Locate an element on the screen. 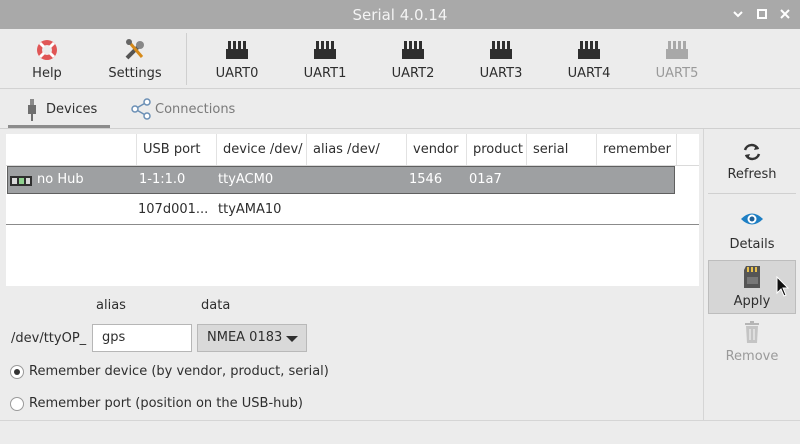 The width and height of the screenshot is (800, 444). alias-label: alias is located at coordinates (111, 305).